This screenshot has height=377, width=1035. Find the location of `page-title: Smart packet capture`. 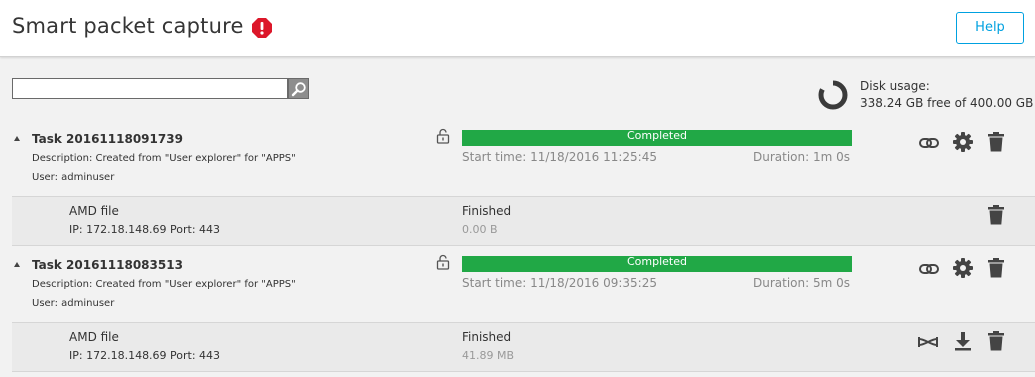

page-title: Smart packet capture is located at coordinates (128, 26).